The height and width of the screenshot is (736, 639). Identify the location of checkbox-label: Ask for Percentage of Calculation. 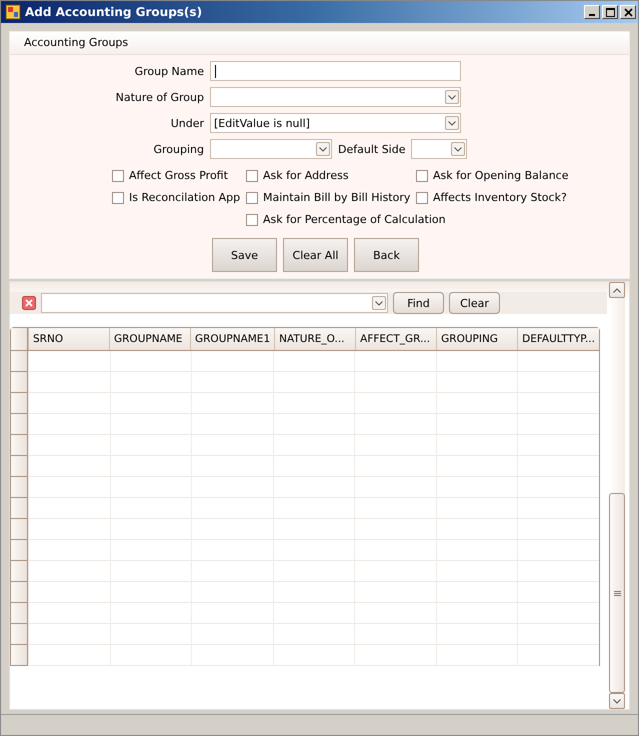
(354, 219).